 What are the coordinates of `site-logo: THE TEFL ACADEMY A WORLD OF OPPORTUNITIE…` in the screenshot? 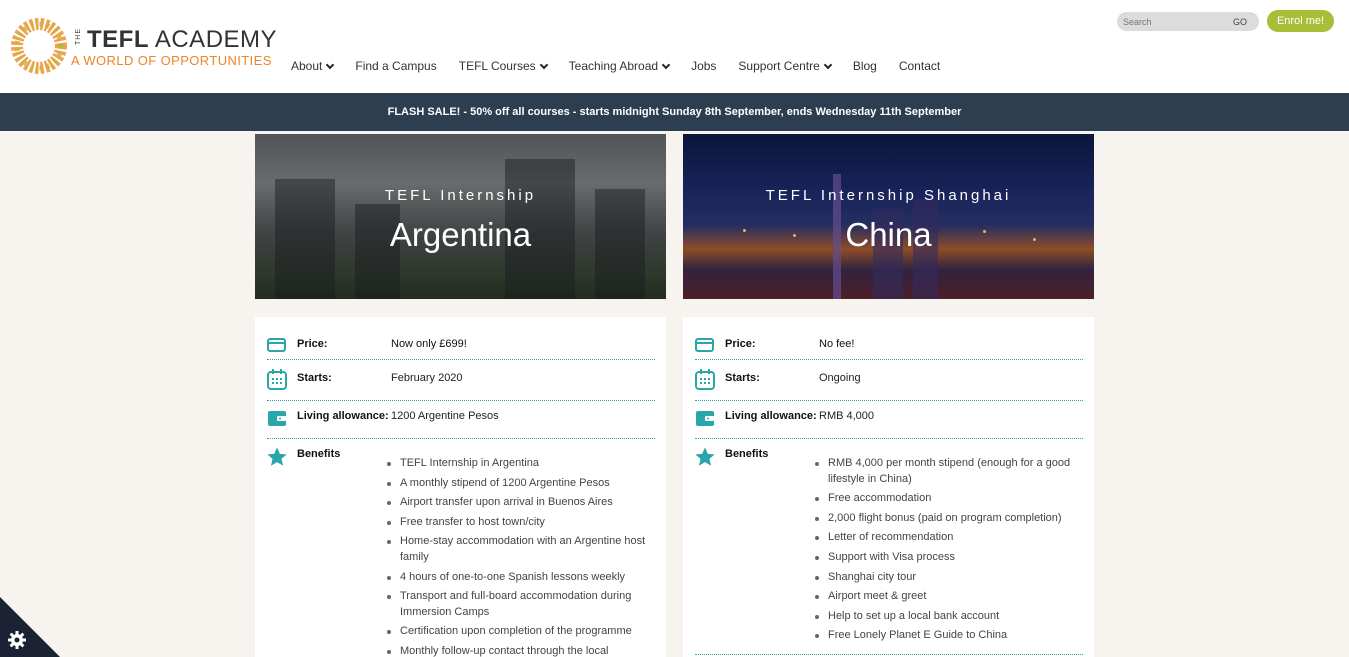 It's located at (143, 46).